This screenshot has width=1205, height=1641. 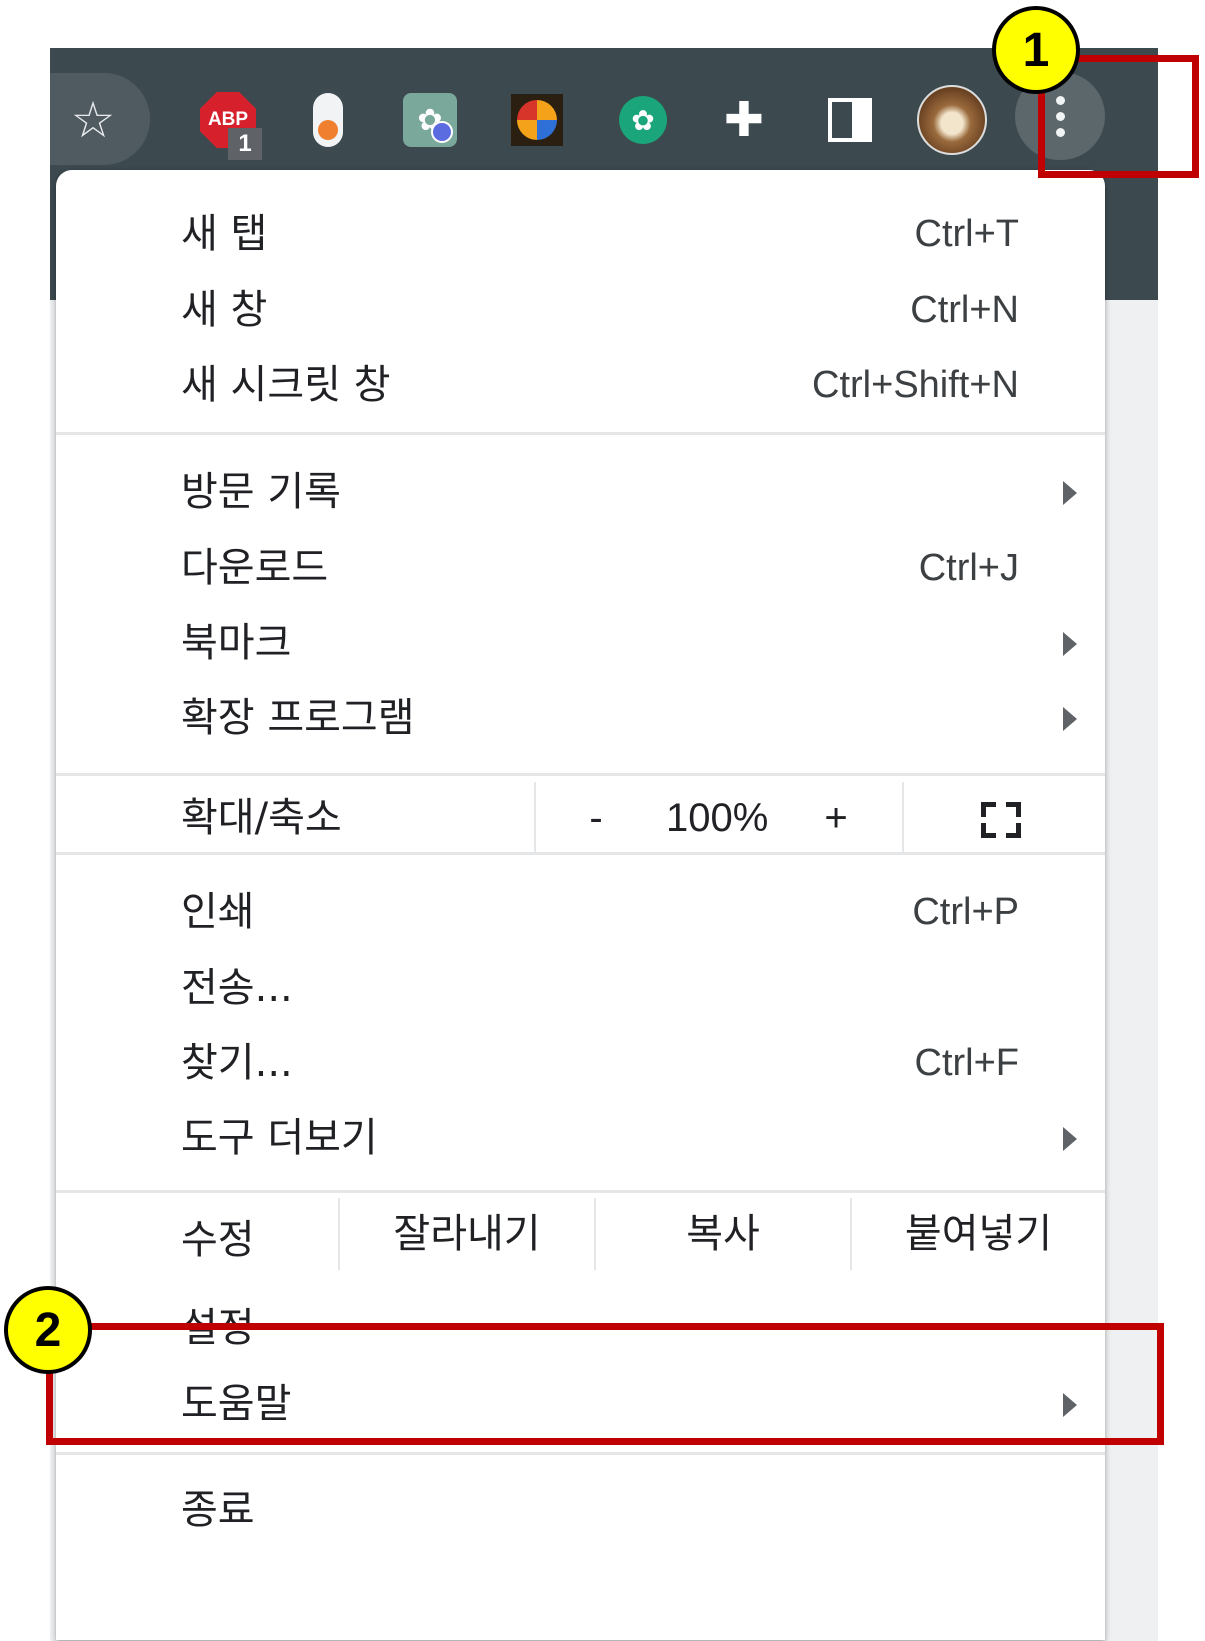 I want to click on menu-item-shortcut: Ctrl+T, so click(x=967, y=234).